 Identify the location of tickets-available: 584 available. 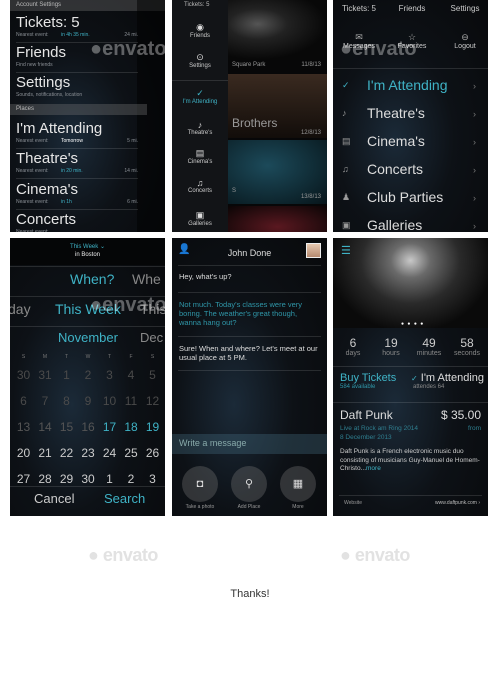
(358, 387).